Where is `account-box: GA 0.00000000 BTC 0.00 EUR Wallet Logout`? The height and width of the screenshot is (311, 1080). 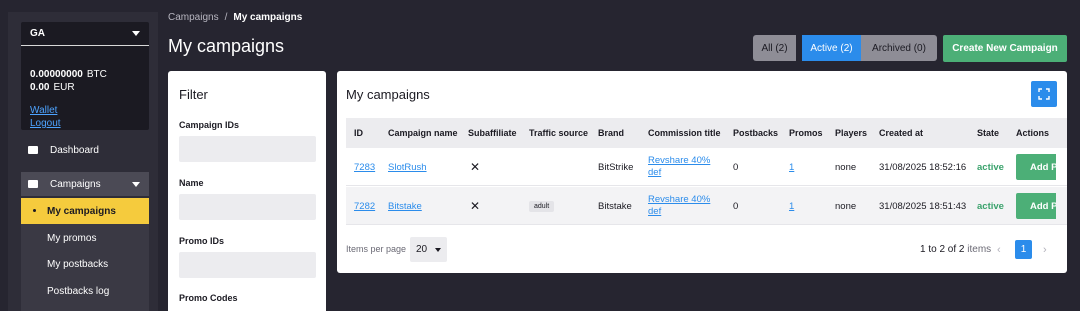 account-box: GA 0.00000000 BTC 0.00 EUR Wallet Logout is located at coordinates (85, 76).